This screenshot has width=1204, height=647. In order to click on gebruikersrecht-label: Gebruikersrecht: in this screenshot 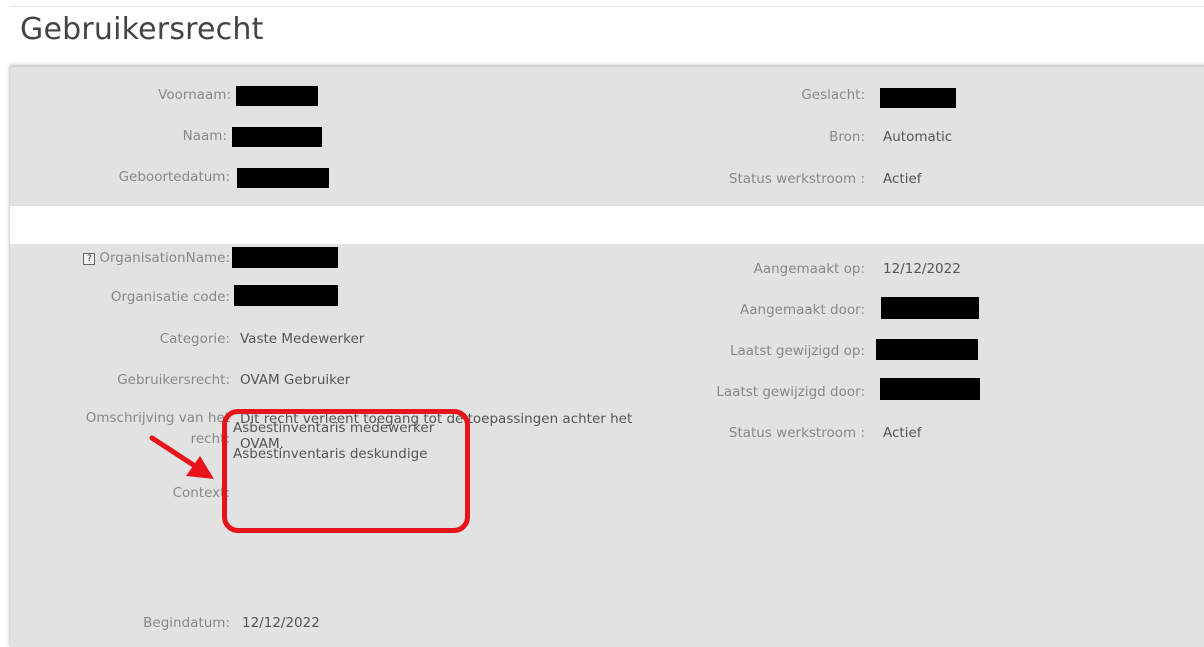, I will do `click(173, 380)`.